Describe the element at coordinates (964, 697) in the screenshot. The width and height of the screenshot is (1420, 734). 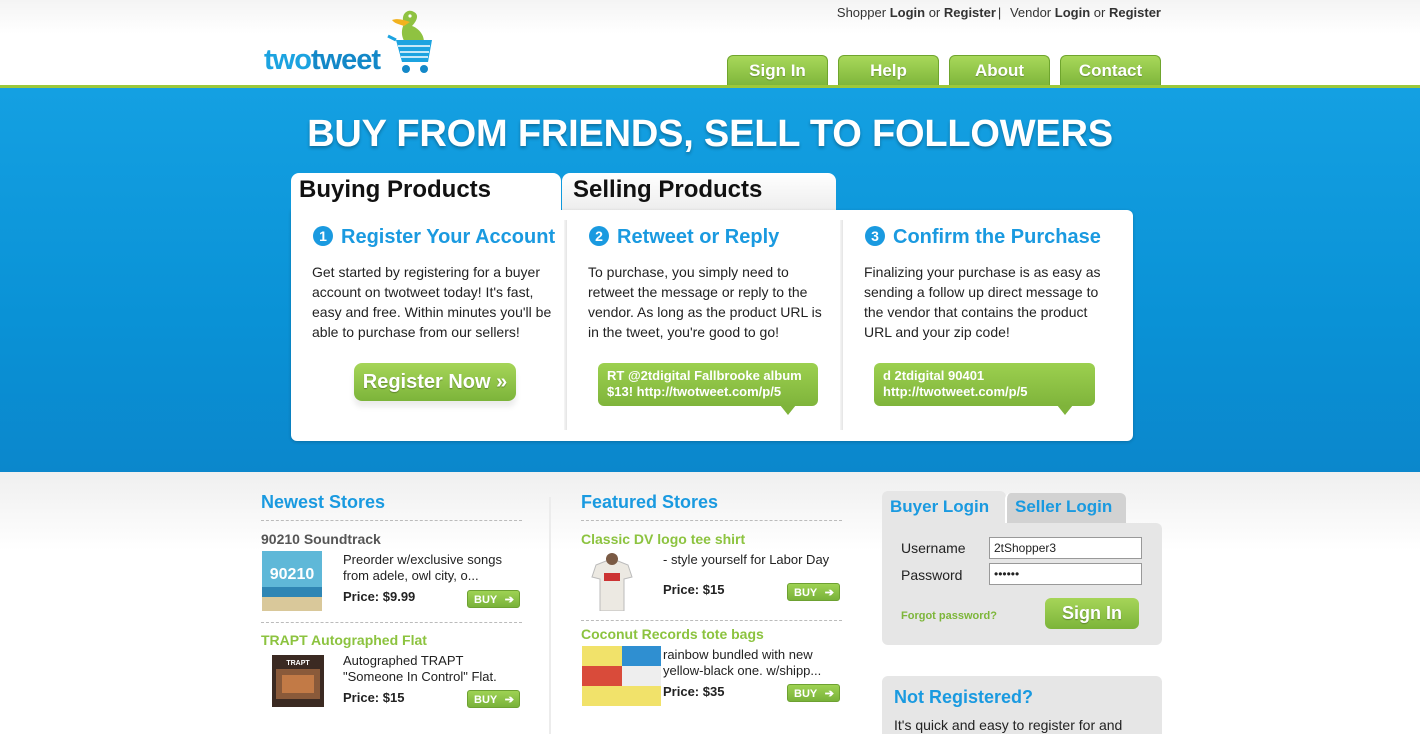
I see `not-registered-heading: Not Registered?` at that location.